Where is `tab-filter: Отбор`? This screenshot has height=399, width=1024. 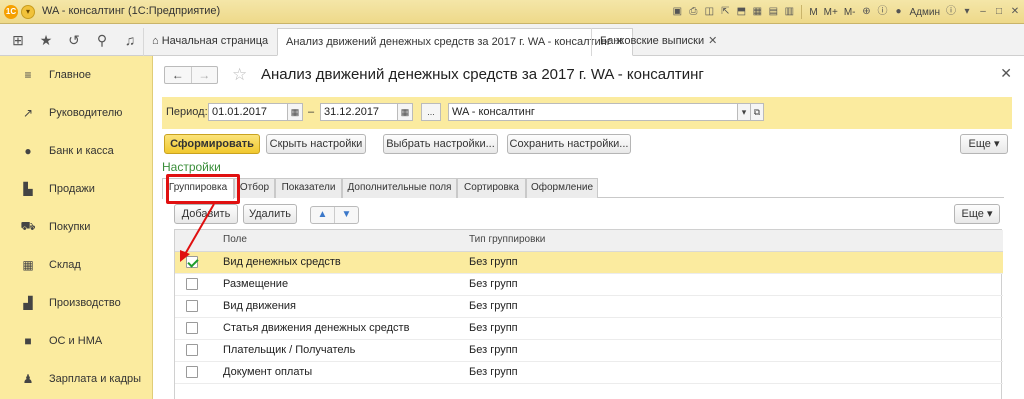
tab-filter: Отбор is located at coordinates (254, 188).